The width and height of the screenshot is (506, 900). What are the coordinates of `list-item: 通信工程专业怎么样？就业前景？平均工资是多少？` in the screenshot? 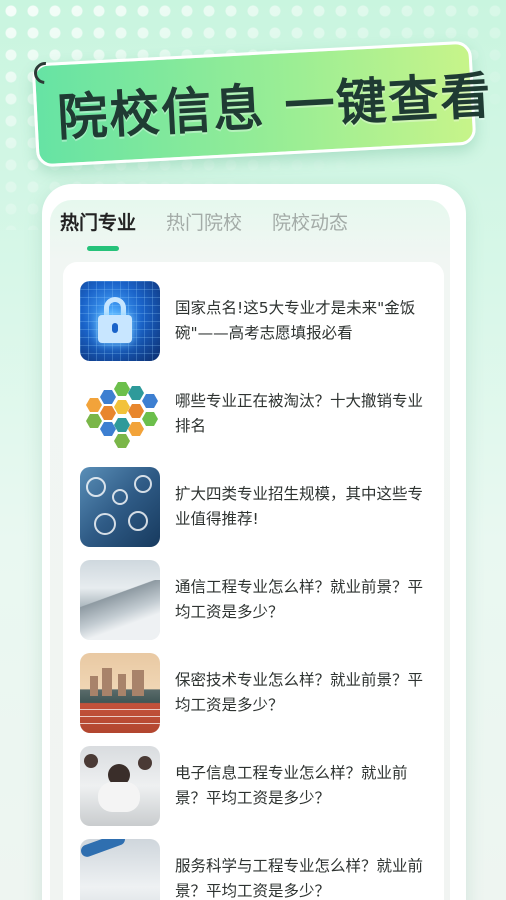 It's located at (260, 600).